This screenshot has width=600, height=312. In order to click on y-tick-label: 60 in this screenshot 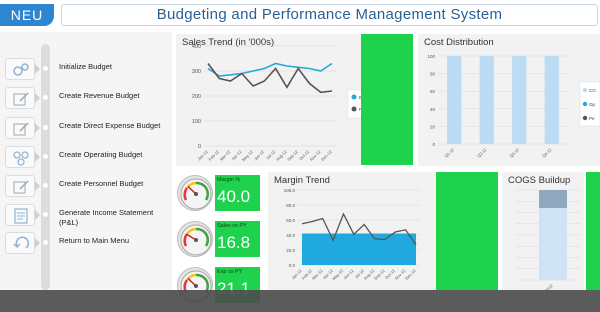, I will do `click(433, 91)`.